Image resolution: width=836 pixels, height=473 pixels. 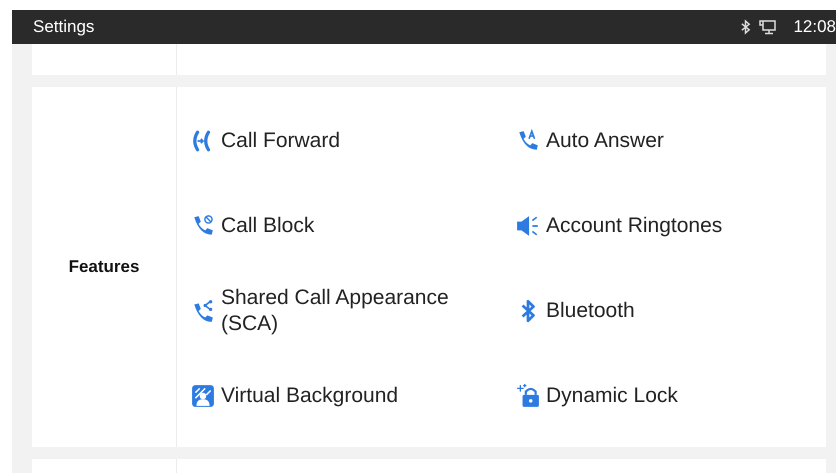 What do you see at coordinates (671, 395) in the screenshot?
I see `settings-item: Dynamic Lock` at bounding box center [671, 395].